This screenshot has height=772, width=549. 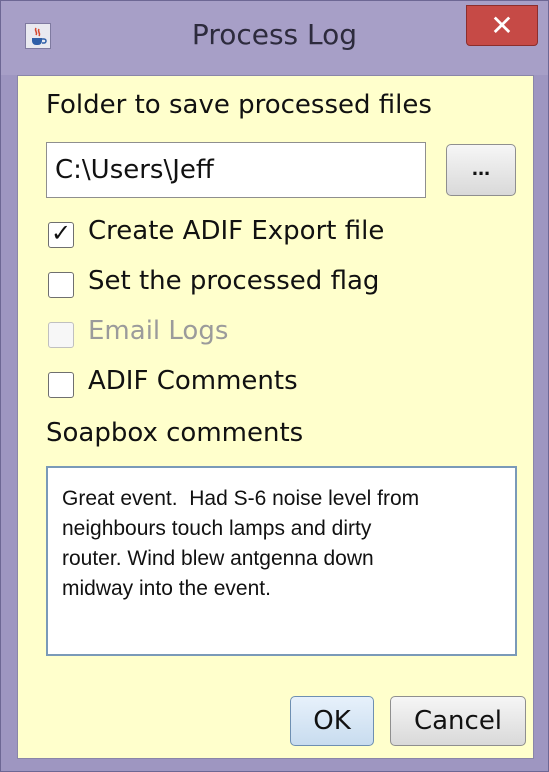 I want to click on close-button: ✕, so click(x=502, y=25).